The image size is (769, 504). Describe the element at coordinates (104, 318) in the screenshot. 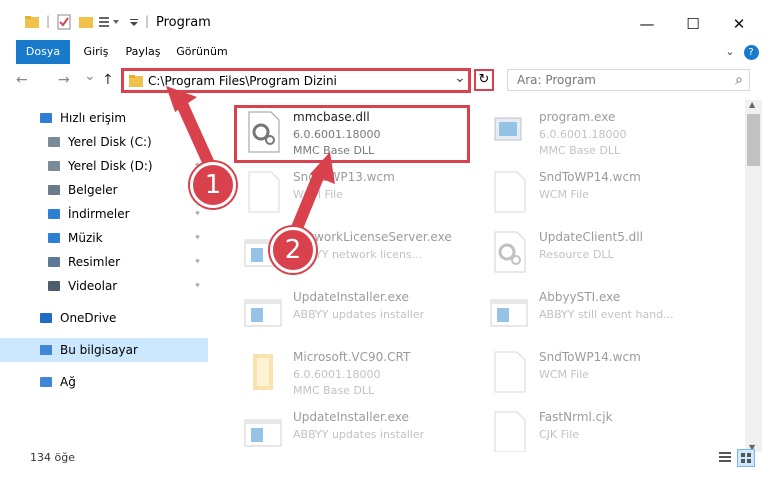

I see `sidebar-item: OneDrive` at that location.